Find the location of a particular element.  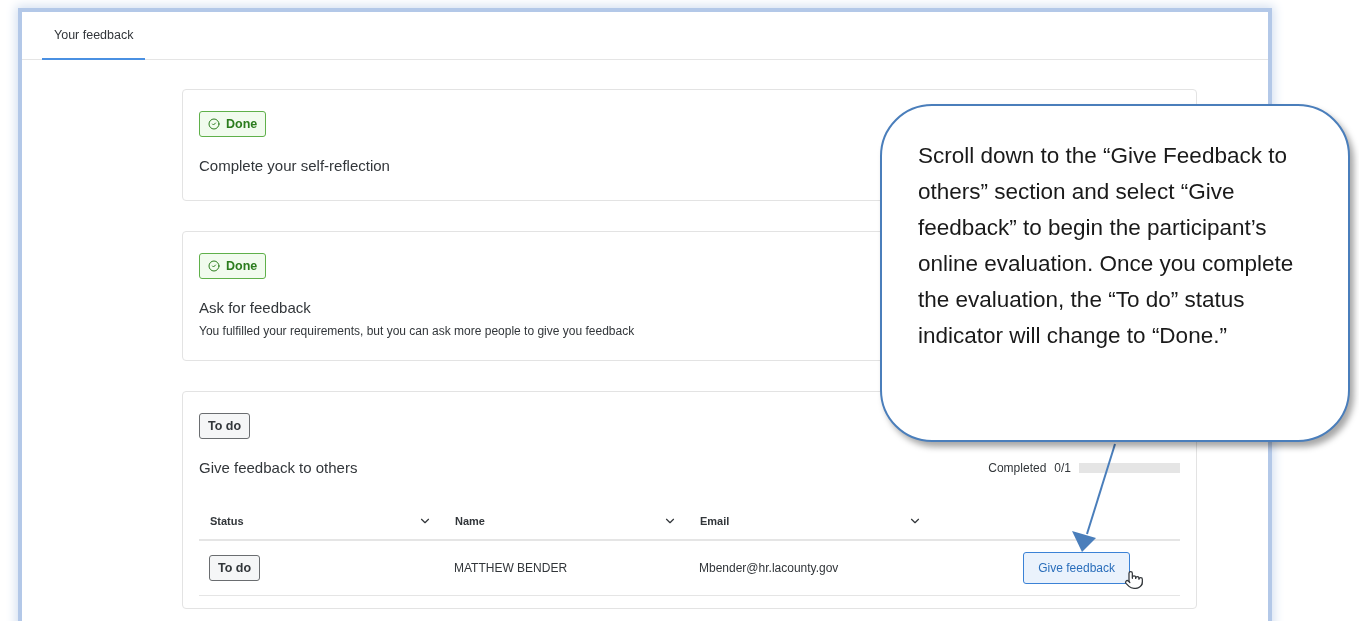

table-cell-text: Mbender@hr.lacounty.gov is located at coordinates (769, 568).